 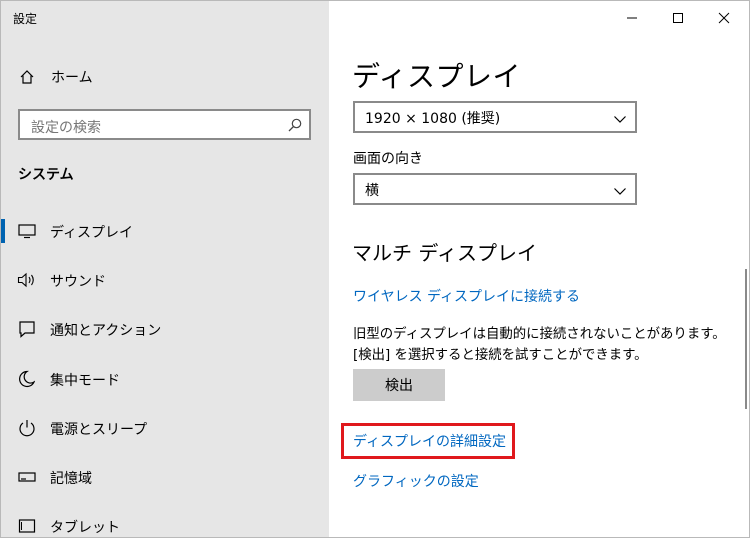 What do you see at coordinates (66, 128) in the screenshot?
I see `search-placeholder: 設定の検索` at bounding box center [66, 128].